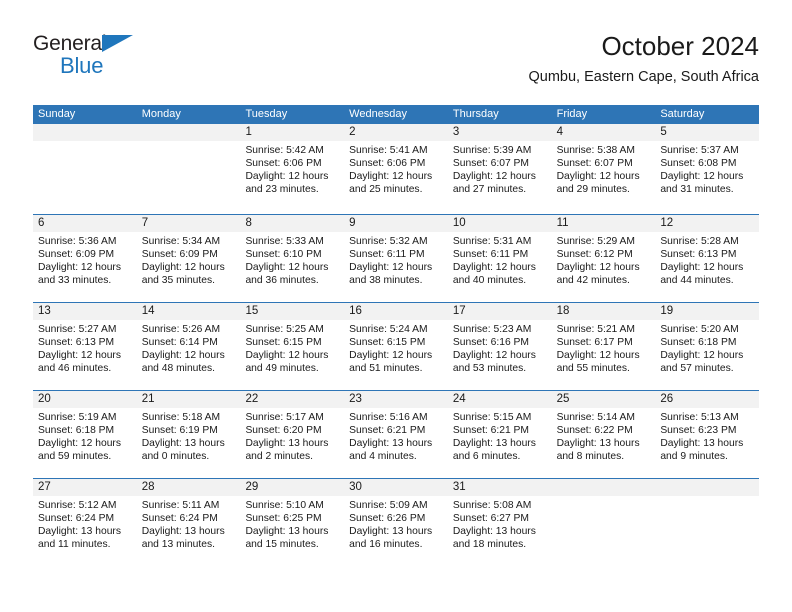 This screenshot has width=792, height=612. I want to click on day-info-line: Sunrise: 5:34 AM, so click(181, 241).